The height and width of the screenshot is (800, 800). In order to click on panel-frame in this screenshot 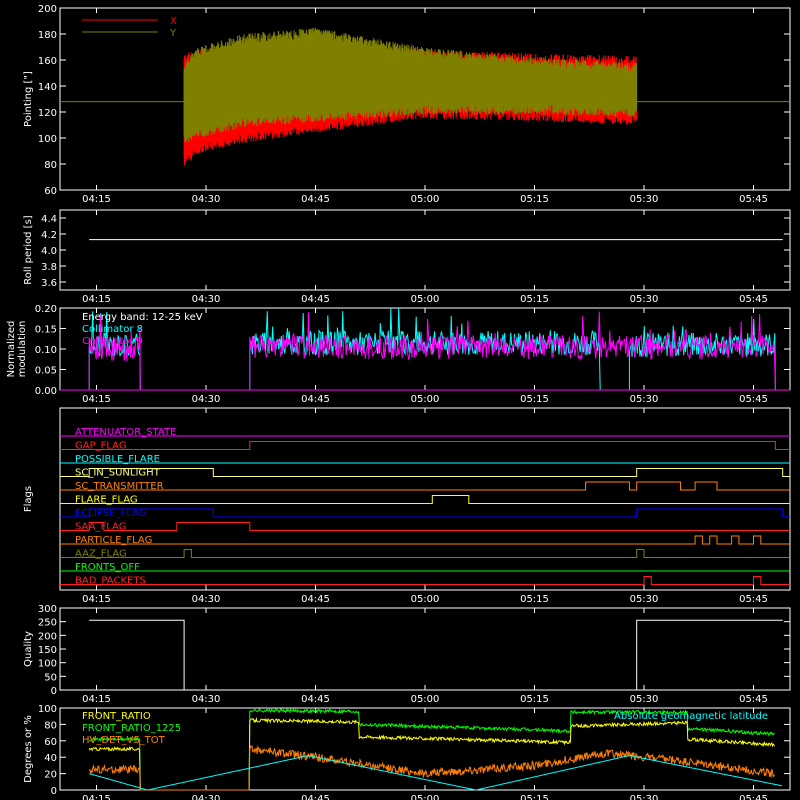, I will do `click(425, 250)`.